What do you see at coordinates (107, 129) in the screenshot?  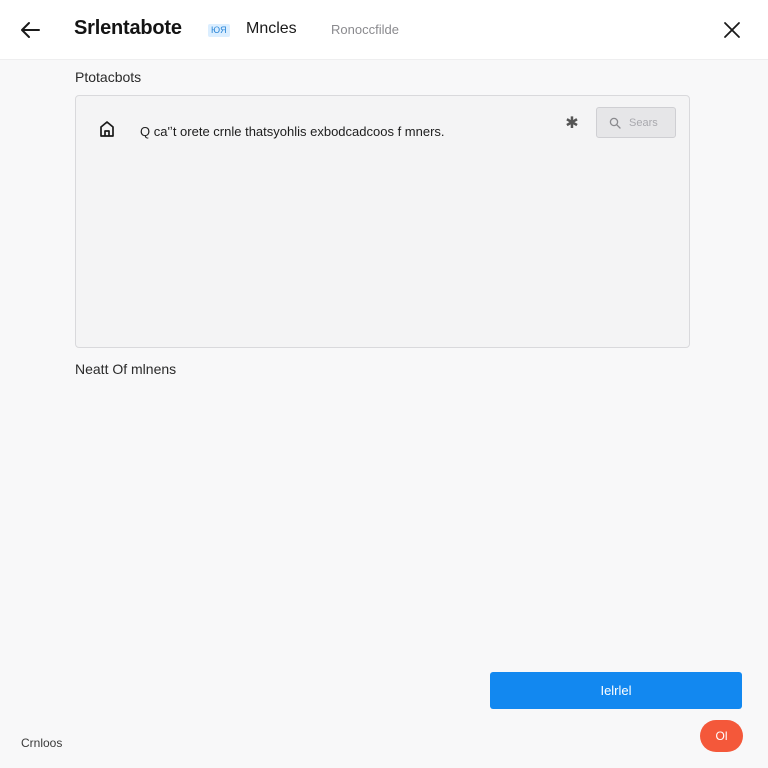 I see `home-icon` at bounding box center [107, 129].